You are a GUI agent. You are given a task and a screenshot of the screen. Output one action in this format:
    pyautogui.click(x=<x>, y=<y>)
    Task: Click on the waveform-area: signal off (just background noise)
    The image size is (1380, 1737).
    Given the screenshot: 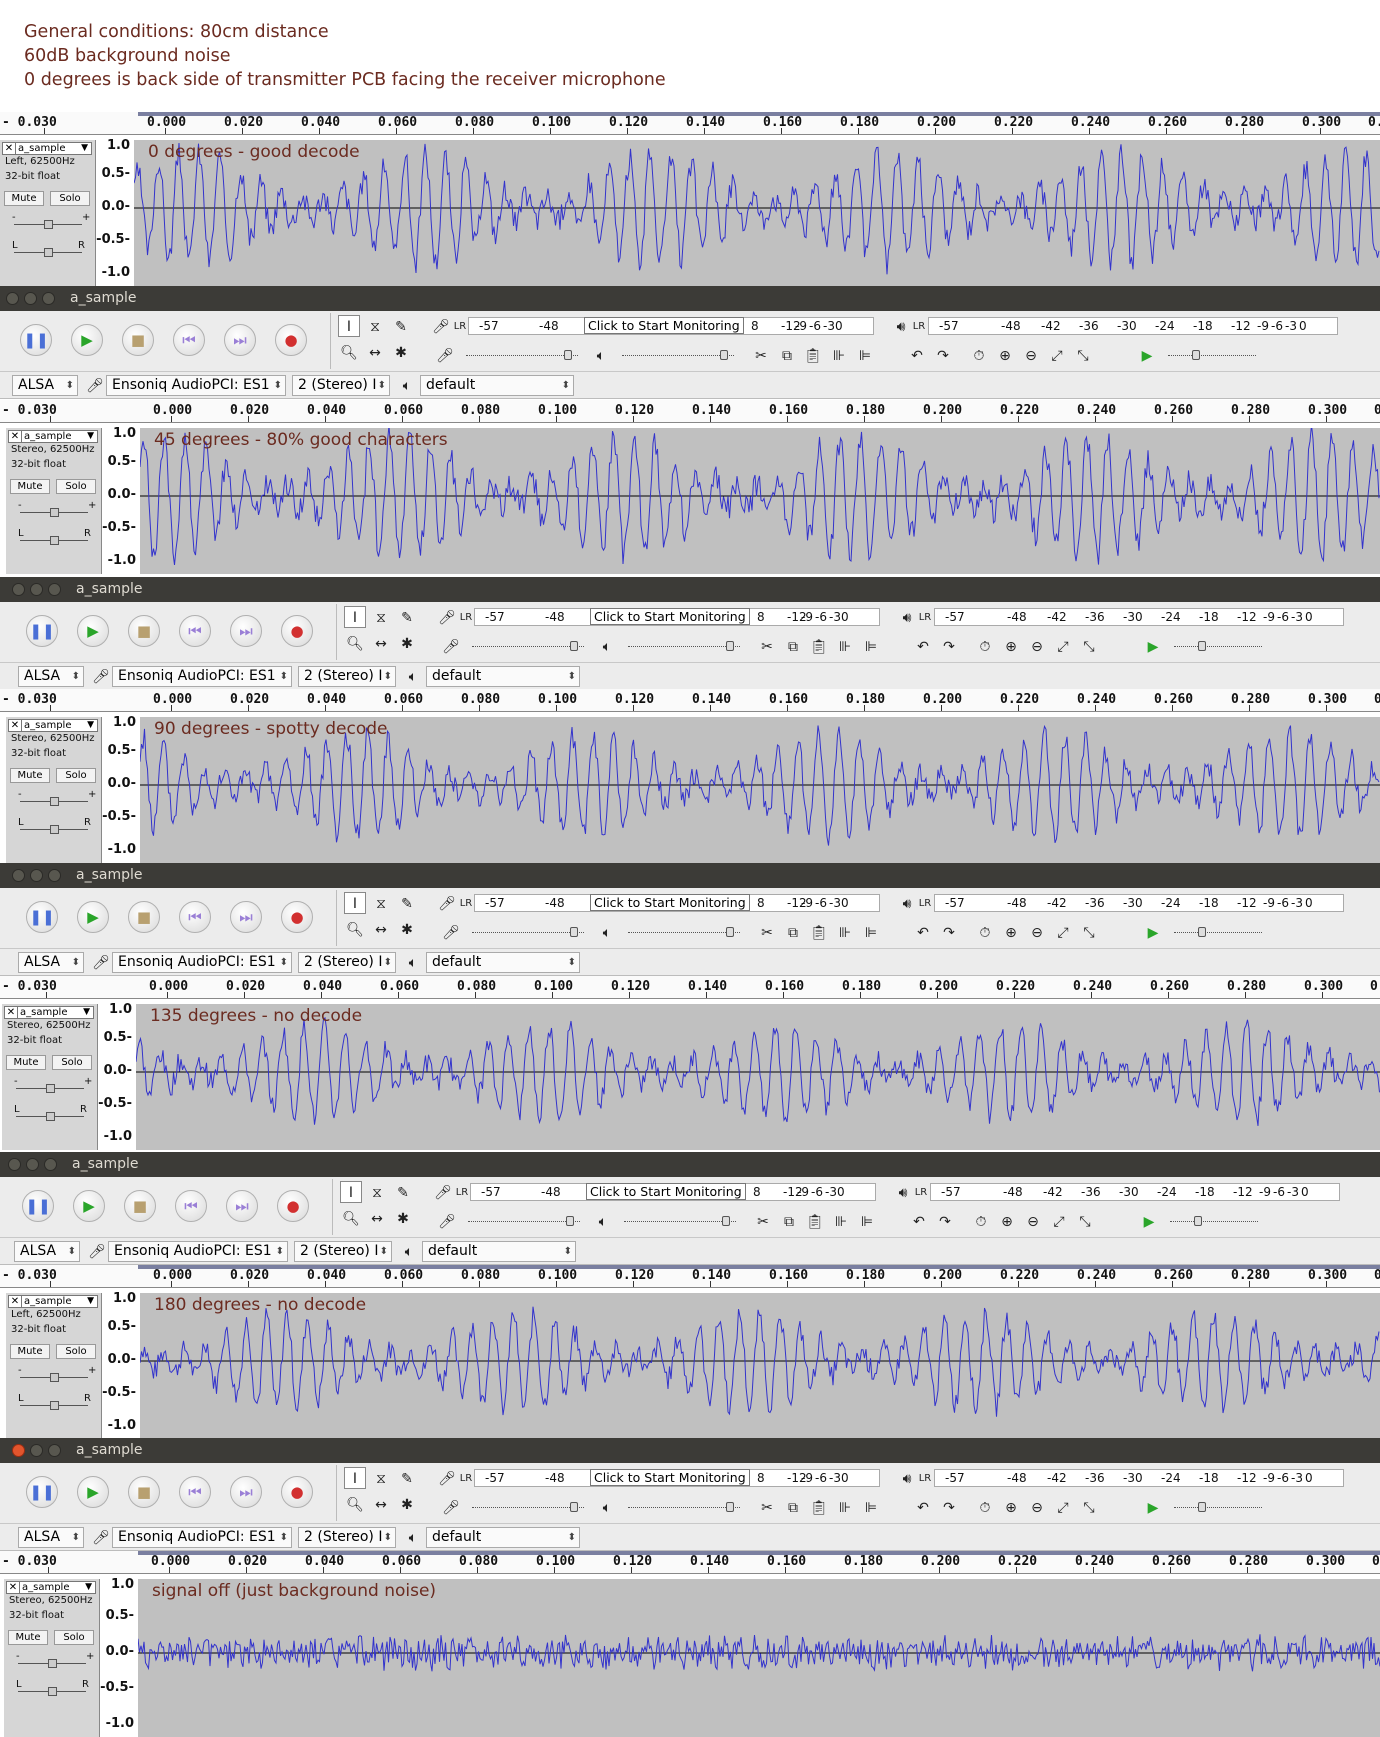 What is the action you would take?
    pyautogui.click(x=759, y=1658)
    